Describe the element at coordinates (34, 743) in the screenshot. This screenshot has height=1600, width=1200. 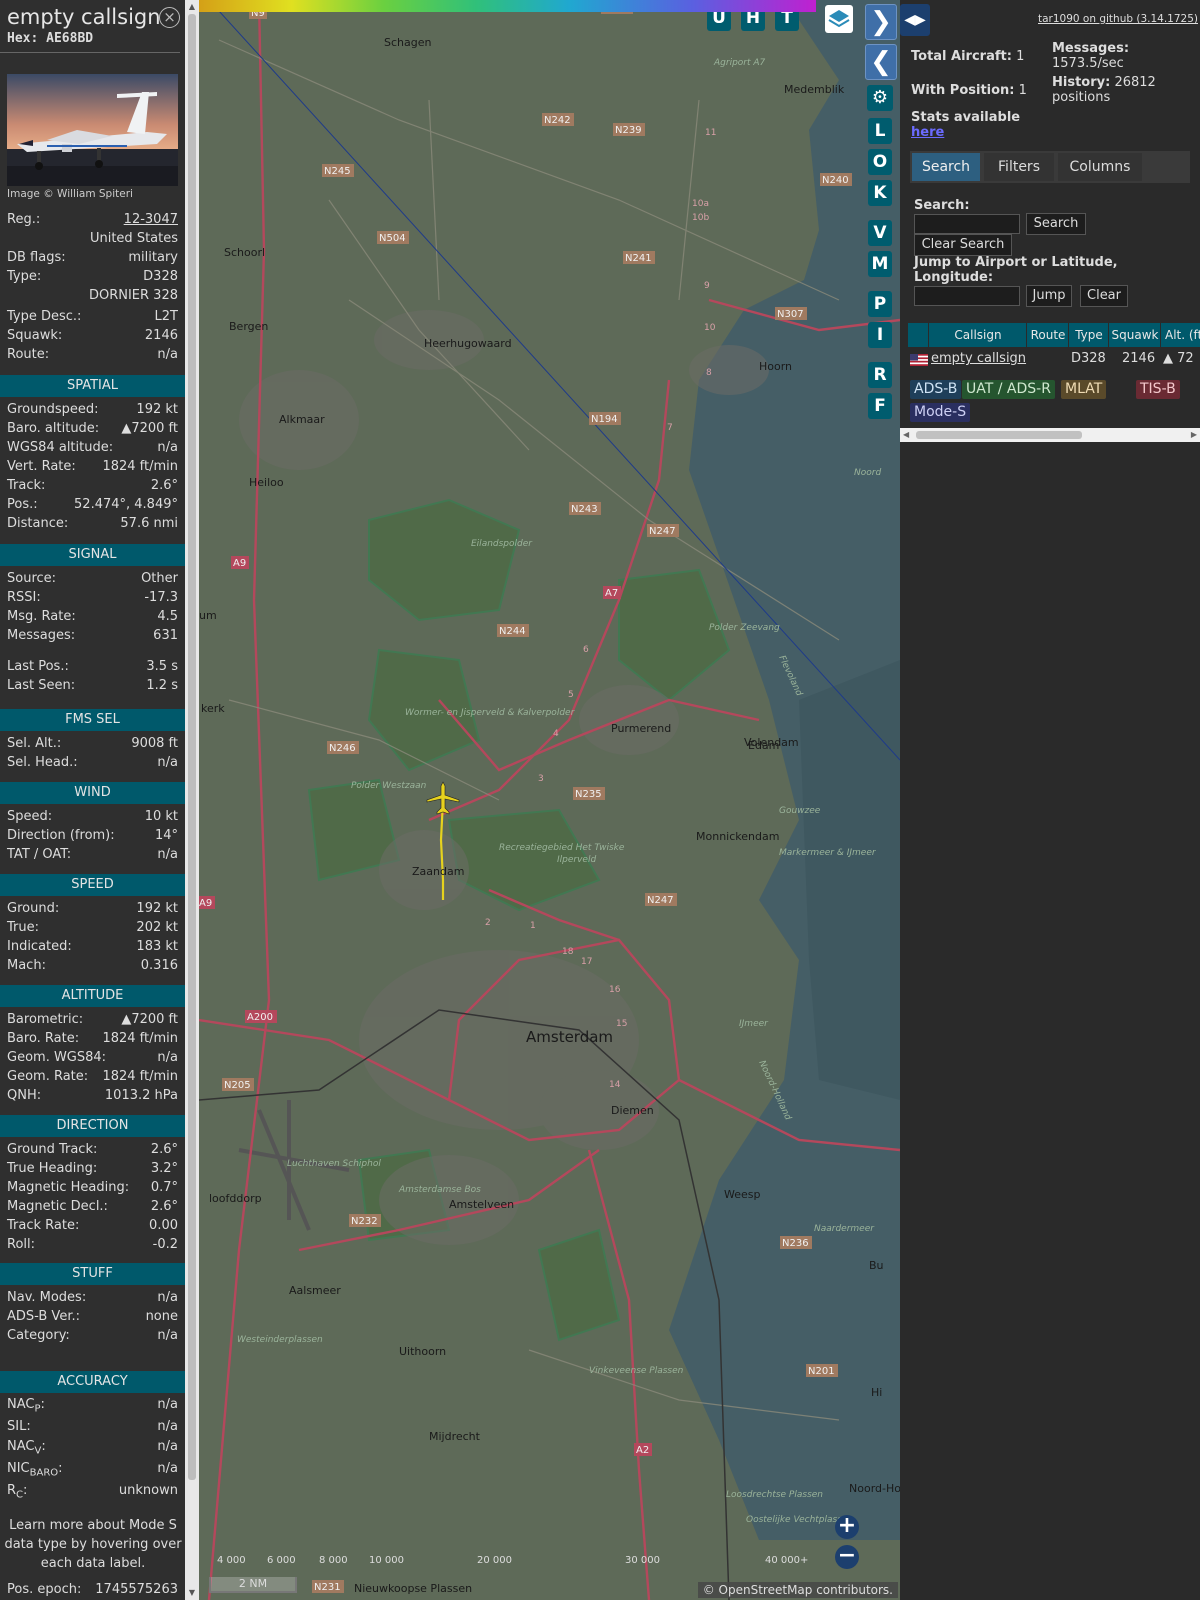
I see `fms-label: Sel. Alt.:` at that location.